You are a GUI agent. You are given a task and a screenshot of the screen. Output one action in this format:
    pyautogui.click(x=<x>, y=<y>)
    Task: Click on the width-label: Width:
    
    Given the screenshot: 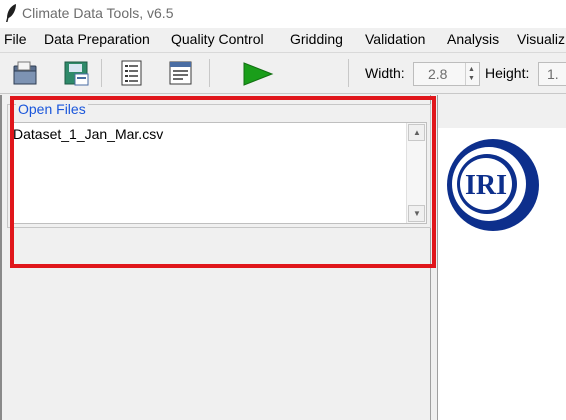 What is the action you would take?
    pyautogui.click(x=385, y=73)
    